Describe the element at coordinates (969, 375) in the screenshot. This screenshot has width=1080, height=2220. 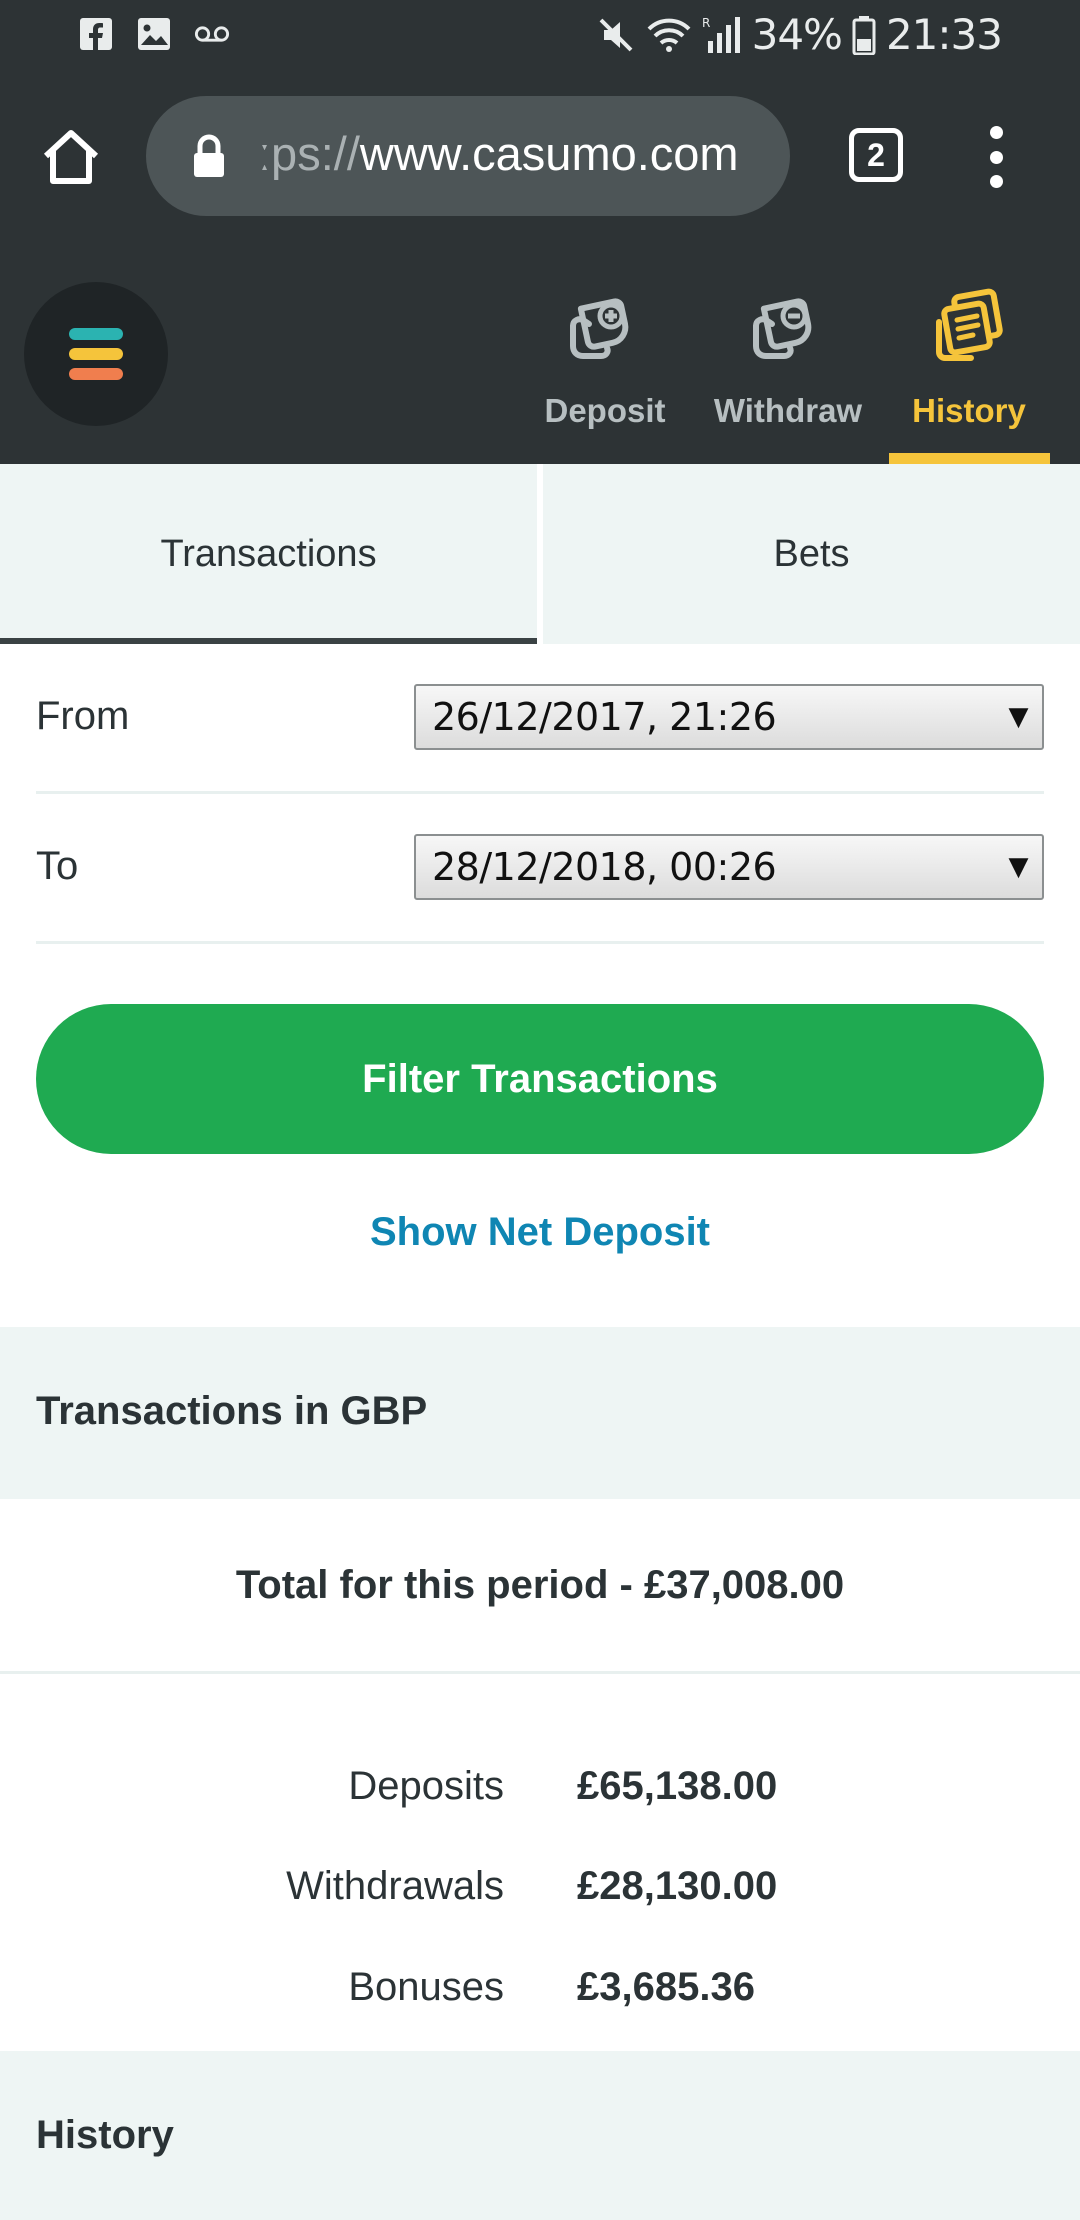
I see `nav-history: History` at that location.